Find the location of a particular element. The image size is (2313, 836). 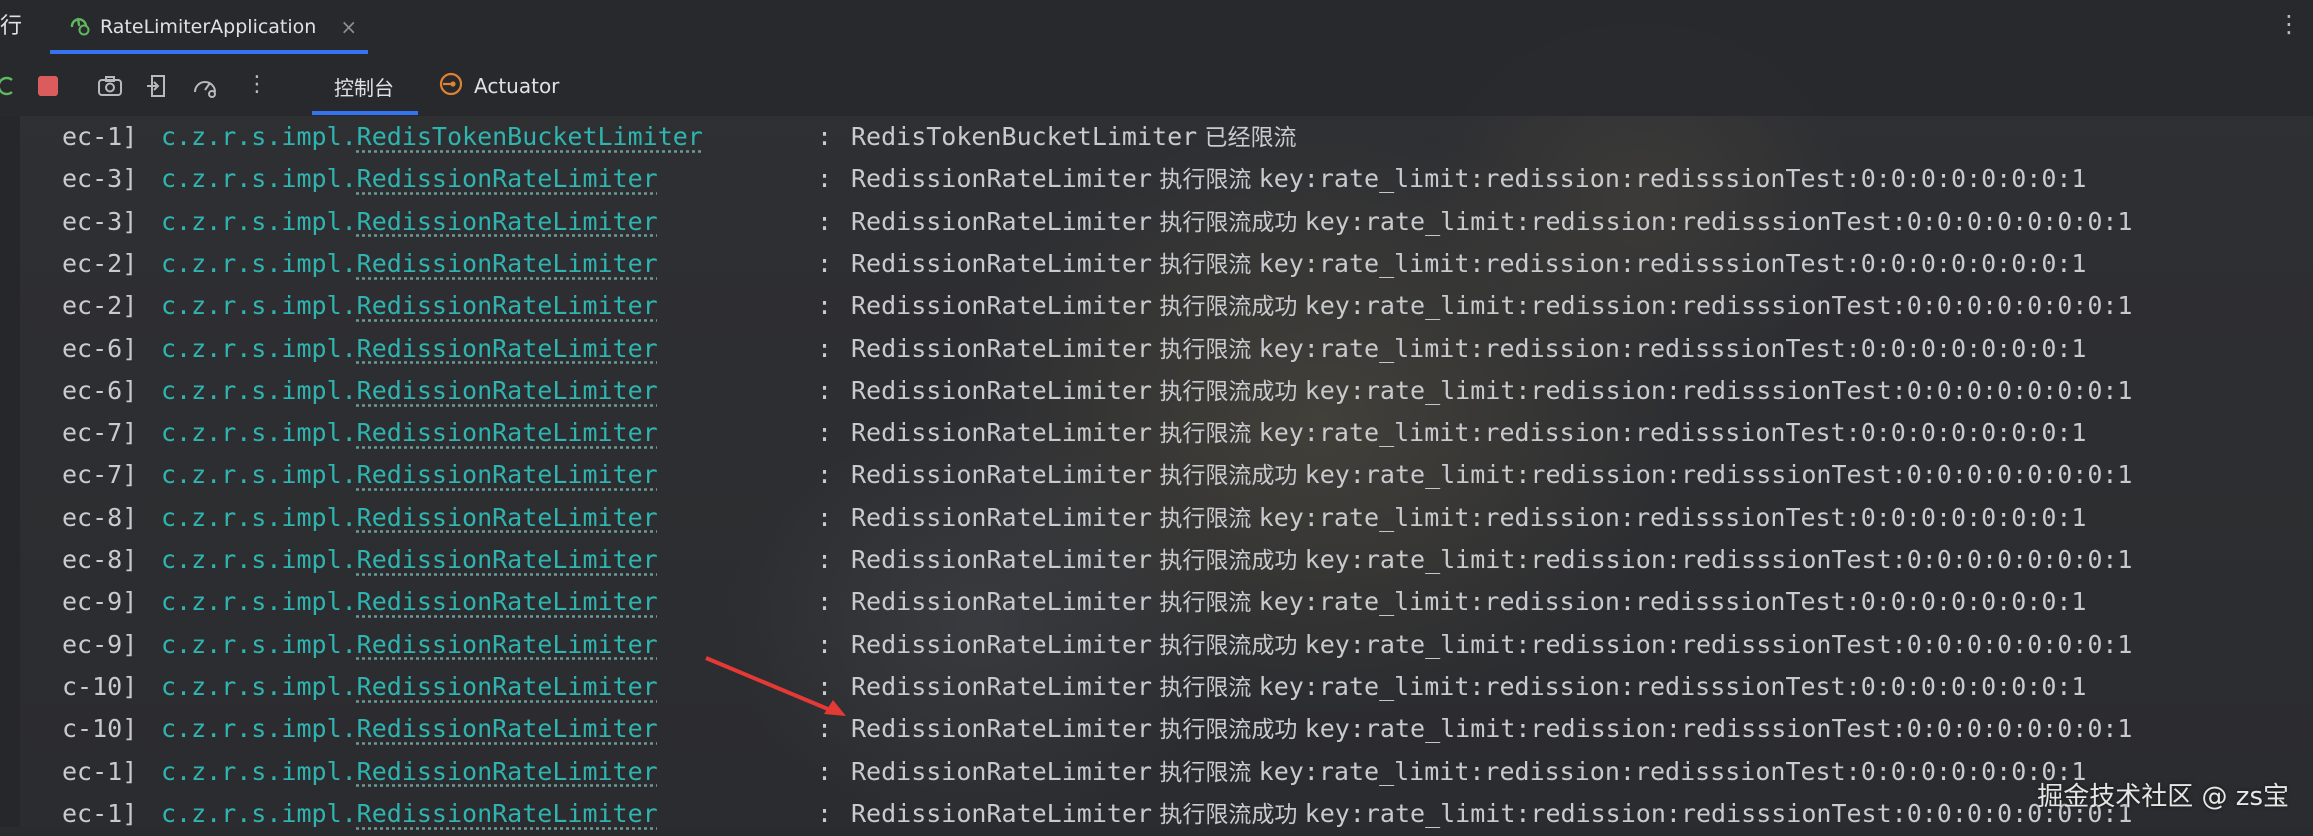

log-class-link: RedisTokenBucketLimiter is located at coordinates (530, 136).